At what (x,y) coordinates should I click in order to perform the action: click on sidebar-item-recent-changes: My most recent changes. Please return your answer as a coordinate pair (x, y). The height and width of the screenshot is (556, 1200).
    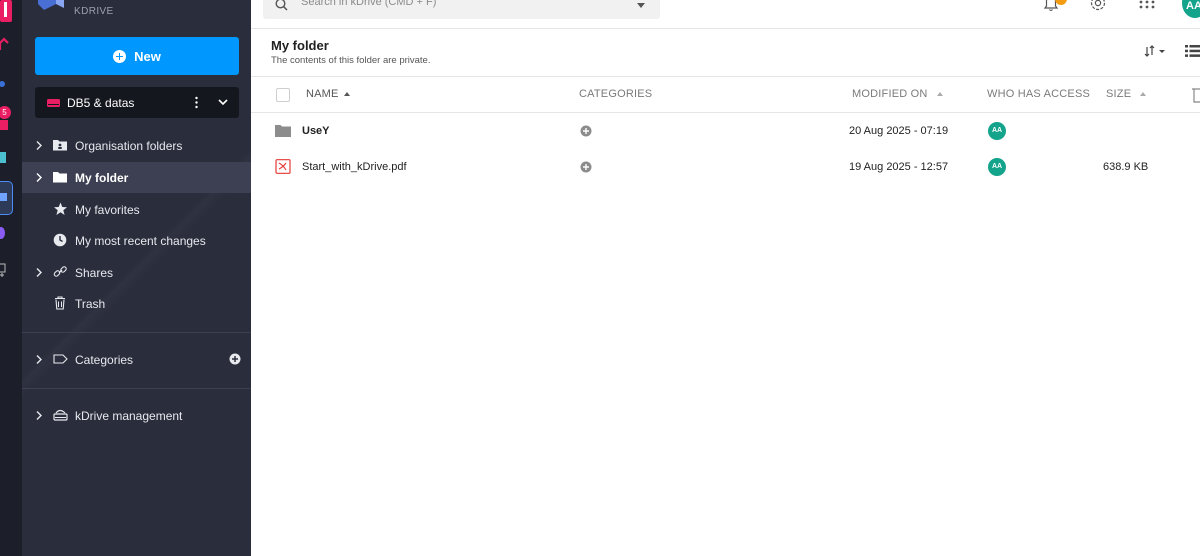
    Looking at the image, I should click on (136, 240).